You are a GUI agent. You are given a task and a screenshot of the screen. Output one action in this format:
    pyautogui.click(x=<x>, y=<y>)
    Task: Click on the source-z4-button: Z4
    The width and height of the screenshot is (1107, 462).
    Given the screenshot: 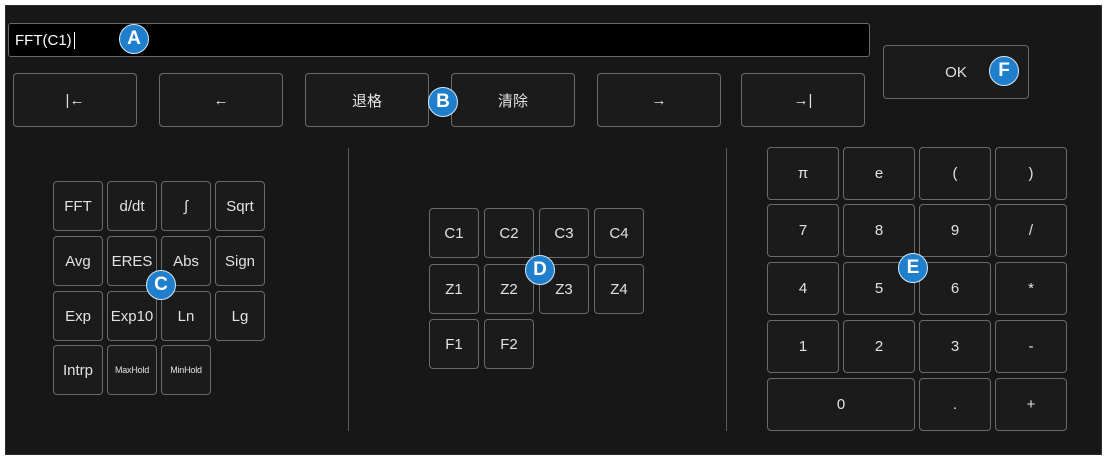 What is the action you would take?
    pyautogui.click(x=619, y=289)
    